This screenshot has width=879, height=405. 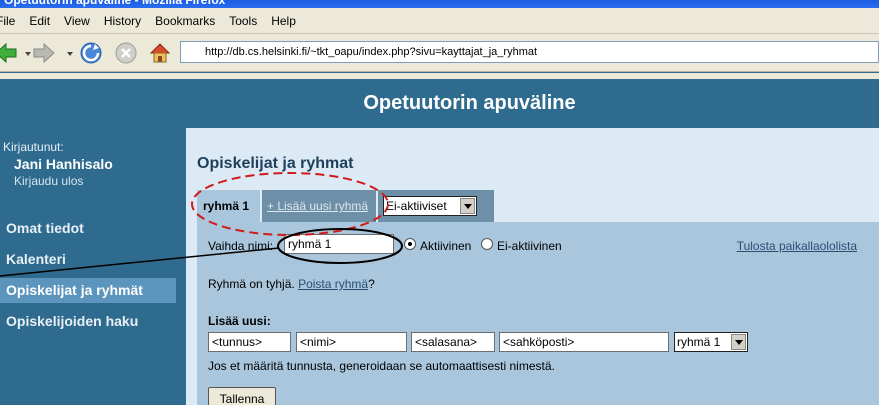 I want to click on save-button: Tallenna, so click(x=242, y=396).